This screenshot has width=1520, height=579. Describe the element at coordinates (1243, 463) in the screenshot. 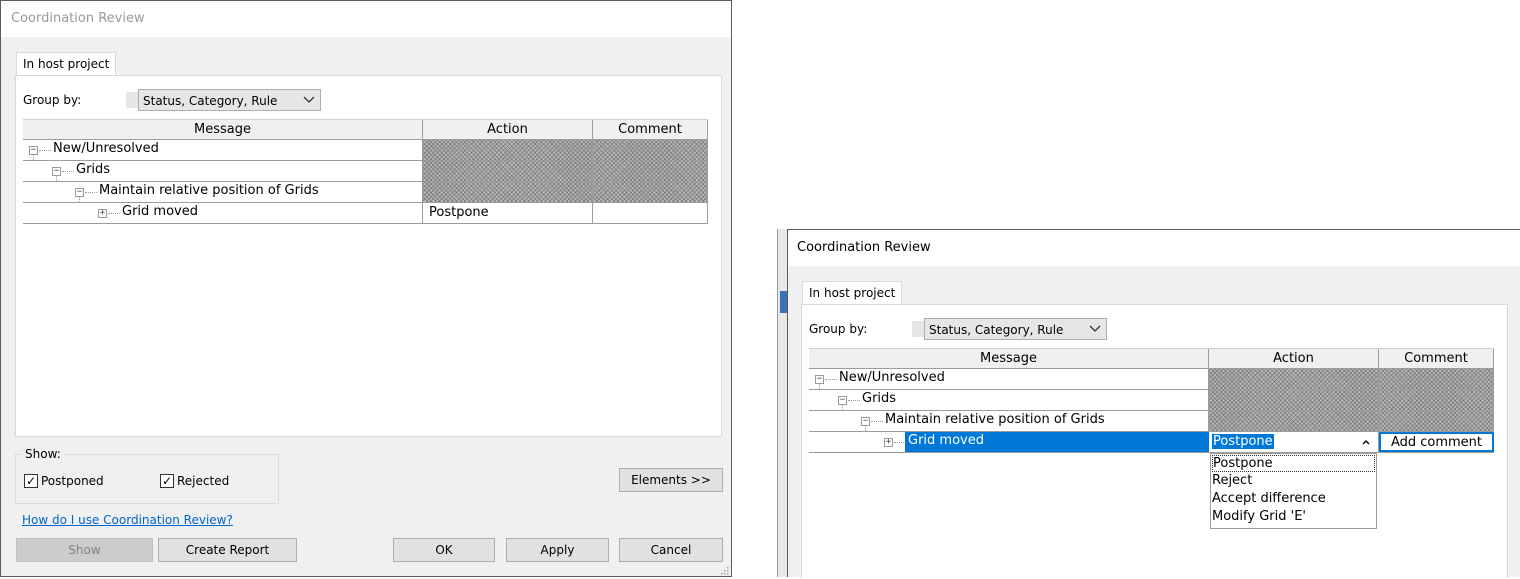

I see `option-text: Postpone` at that location.